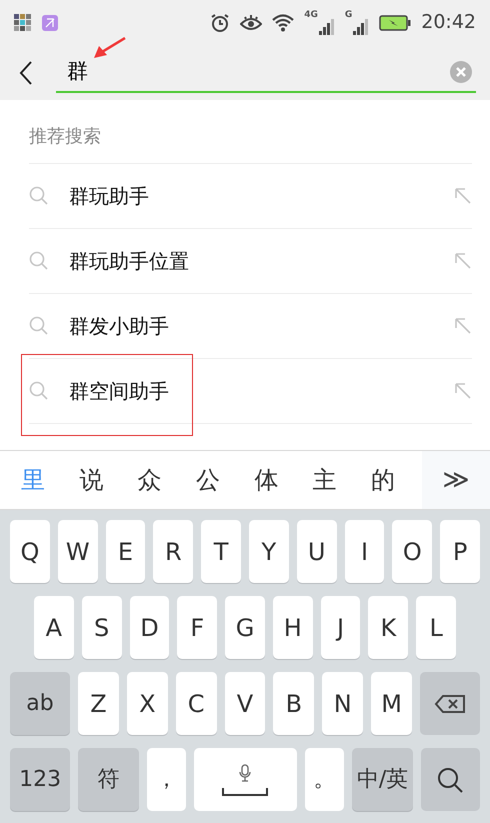 The height and width of the screenshot is (823, 490). I want to click on section-header: 推荐搜索, so click(250, 132).